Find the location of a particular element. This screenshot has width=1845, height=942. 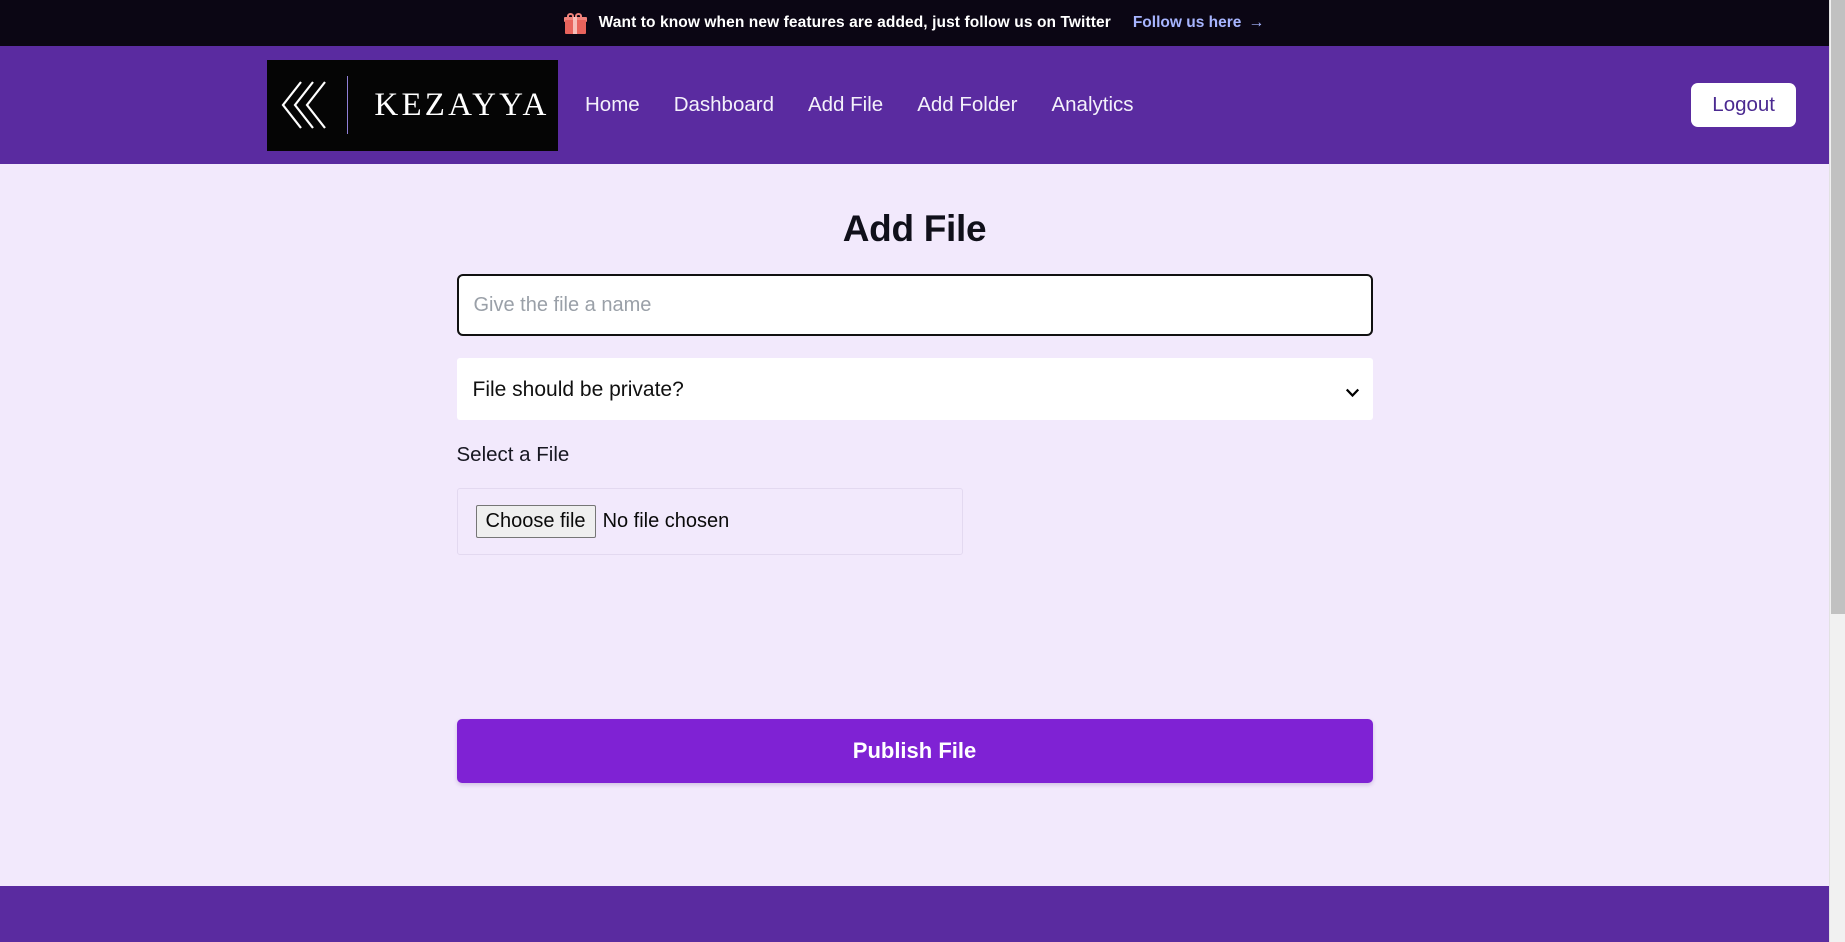

logout-button: Logout is located at coordinates (1743, 105).